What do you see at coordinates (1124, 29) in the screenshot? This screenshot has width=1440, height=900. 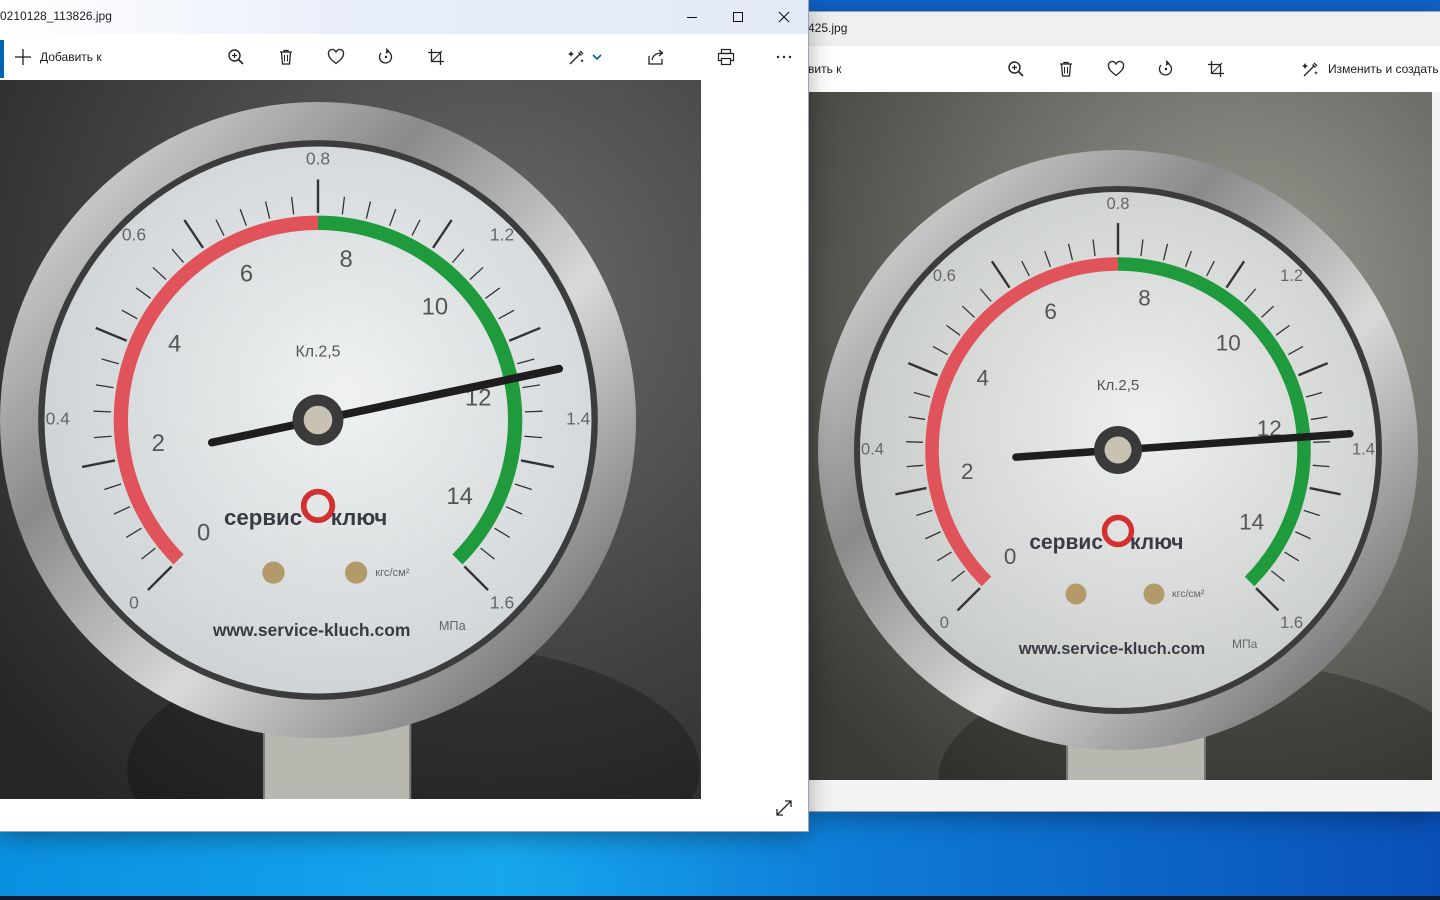 I see `title-bar: 425.jpg` at bounding box center [1124, 29].